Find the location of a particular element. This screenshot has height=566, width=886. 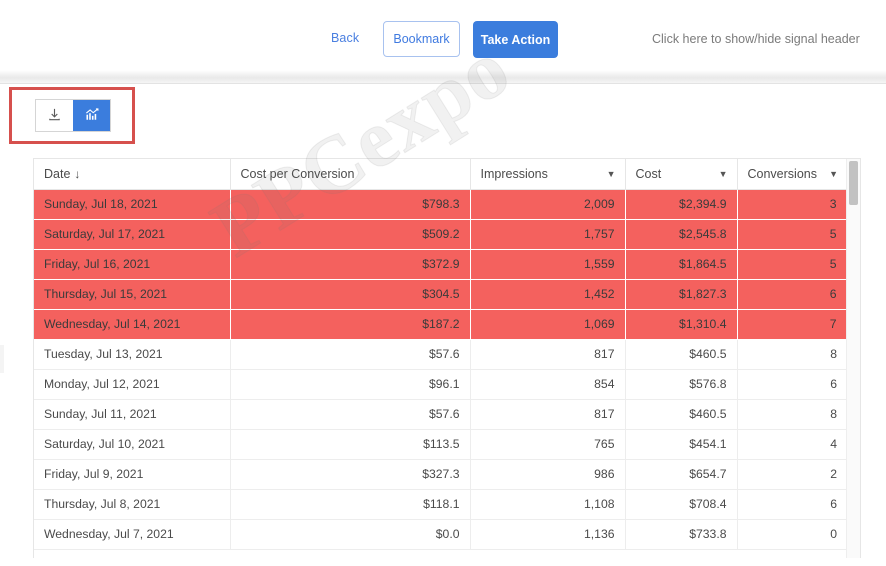

cell-conversions: 4 is located at coordinates (792, 444).